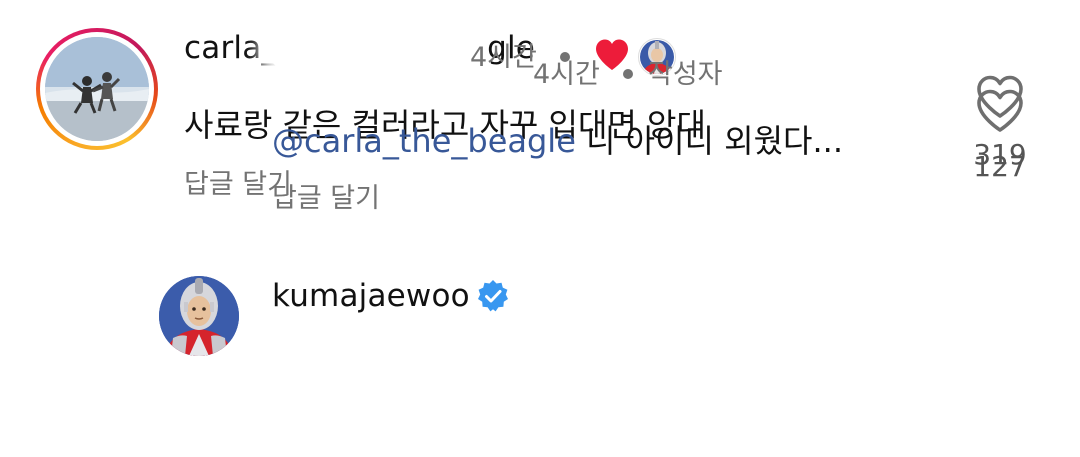  What do you see at coordinates (493, 298) in the screenshot?
I see `verified-badge-icon` at bounding box center [493, 298].